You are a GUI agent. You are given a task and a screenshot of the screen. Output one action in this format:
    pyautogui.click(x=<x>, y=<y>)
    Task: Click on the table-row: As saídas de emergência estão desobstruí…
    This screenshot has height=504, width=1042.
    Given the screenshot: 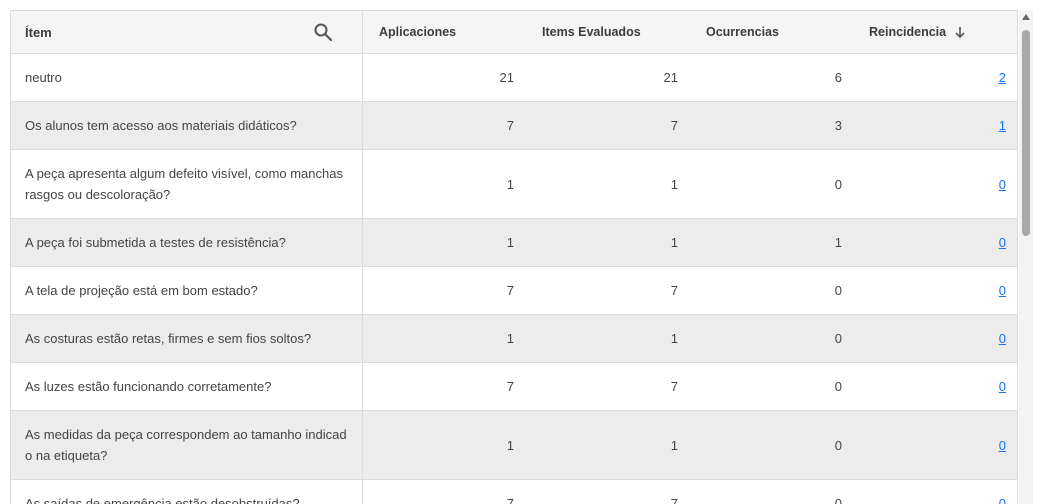 What is the action you would take?
    pyautogui.click(x=514, y=492)
    